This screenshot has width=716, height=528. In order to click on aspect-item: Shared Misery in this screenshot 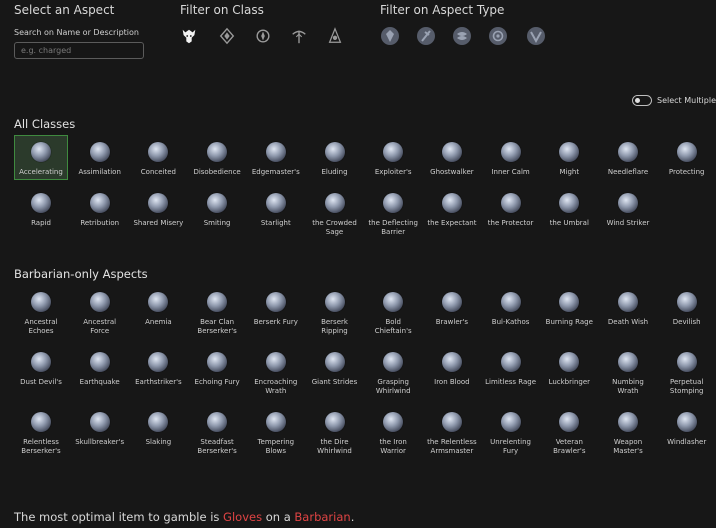, I will do `click(158, 210)`.